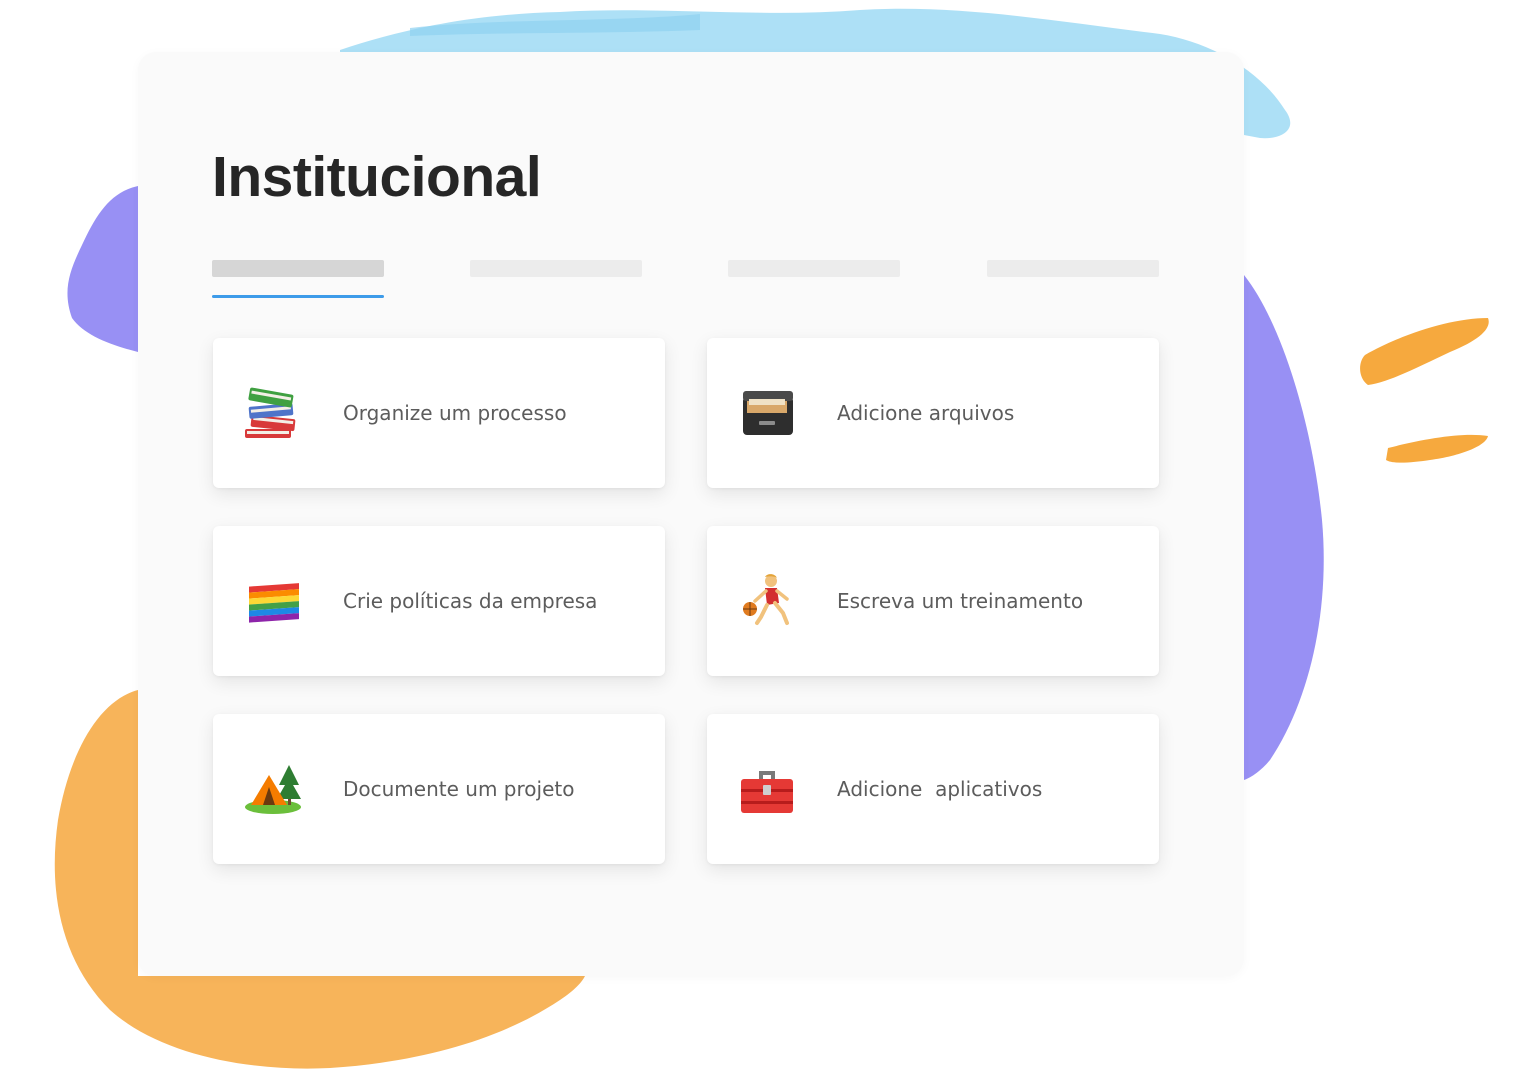 Image resolution: width=1530 pixels, height=1080 pixels. What do you see at coordinates (455, 413) in the screenshot?
I see `card-label: Organize um processo` at bounding box center [455, 413].